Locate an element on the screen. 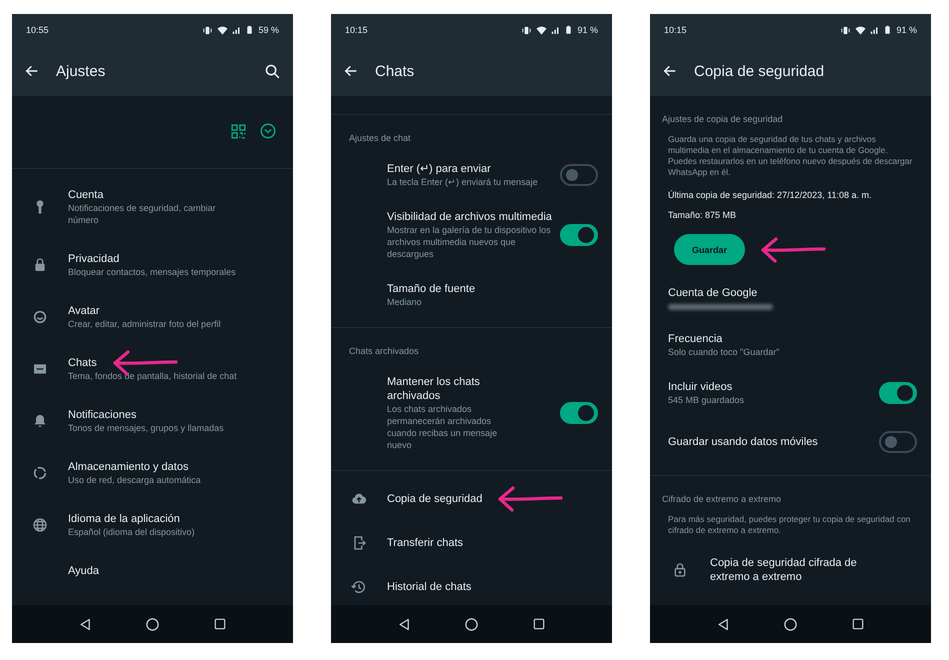 The height and width of the screenshot is (660, 949). setting-title: Mantener los chats archivados is located at coordinates (434, 389).